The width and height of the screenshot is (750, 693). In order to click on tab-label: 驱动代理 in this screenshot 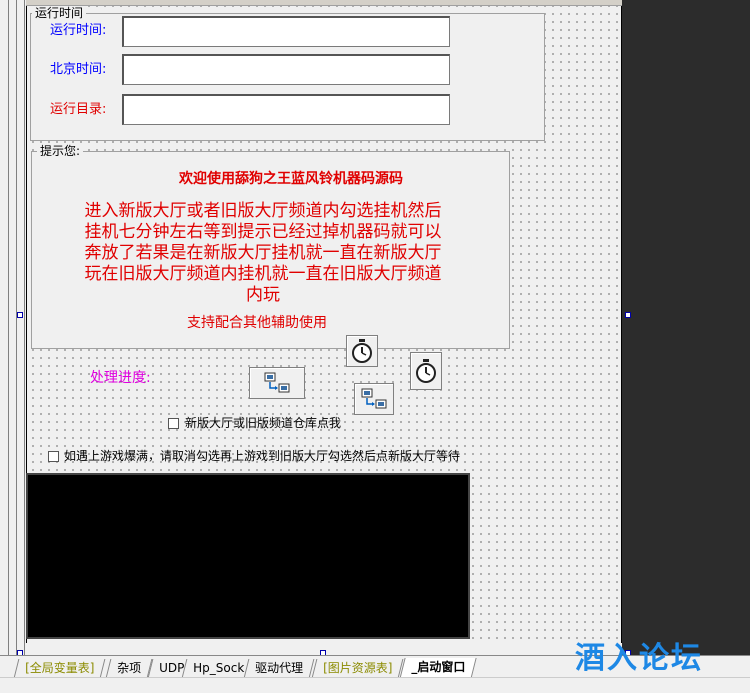, I will do `click(279, 668)`.